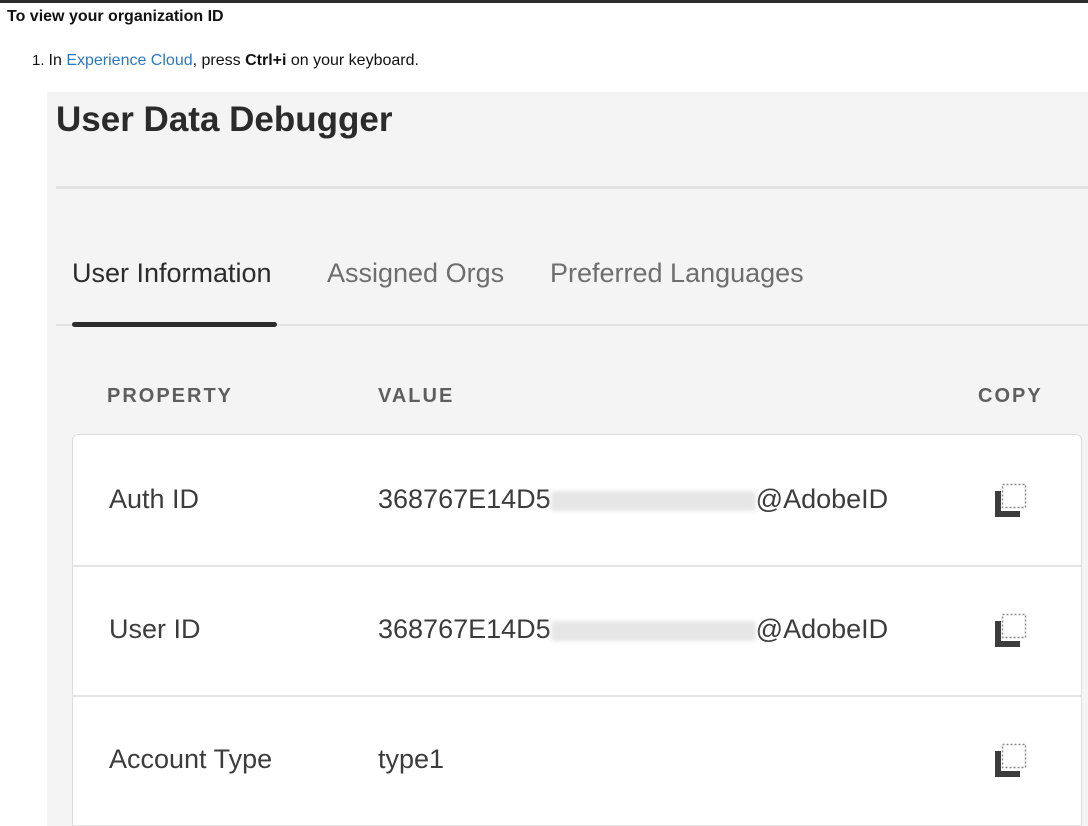  What do you see at coordinates (172, 273) in the screenshot?
I see `tab-user-information: User Information` at bounding box center [172, 273].